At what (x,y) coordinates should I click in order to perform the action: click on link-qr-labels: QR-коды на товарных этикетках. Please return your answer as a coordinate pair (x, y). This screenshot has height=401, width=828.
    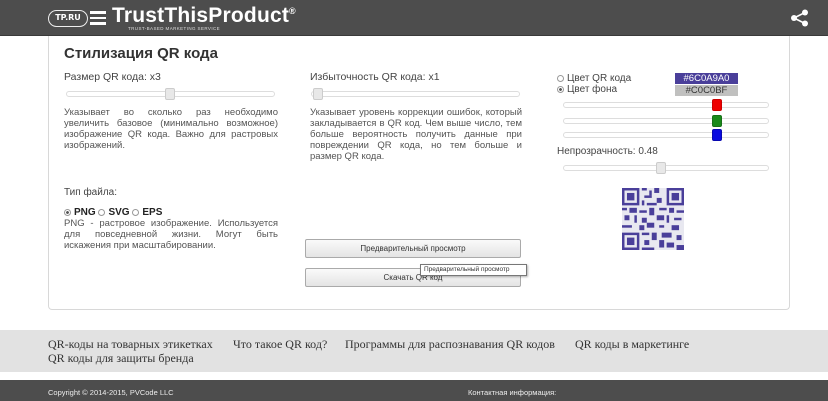
    Looking at the image, I should click on (130, 344).